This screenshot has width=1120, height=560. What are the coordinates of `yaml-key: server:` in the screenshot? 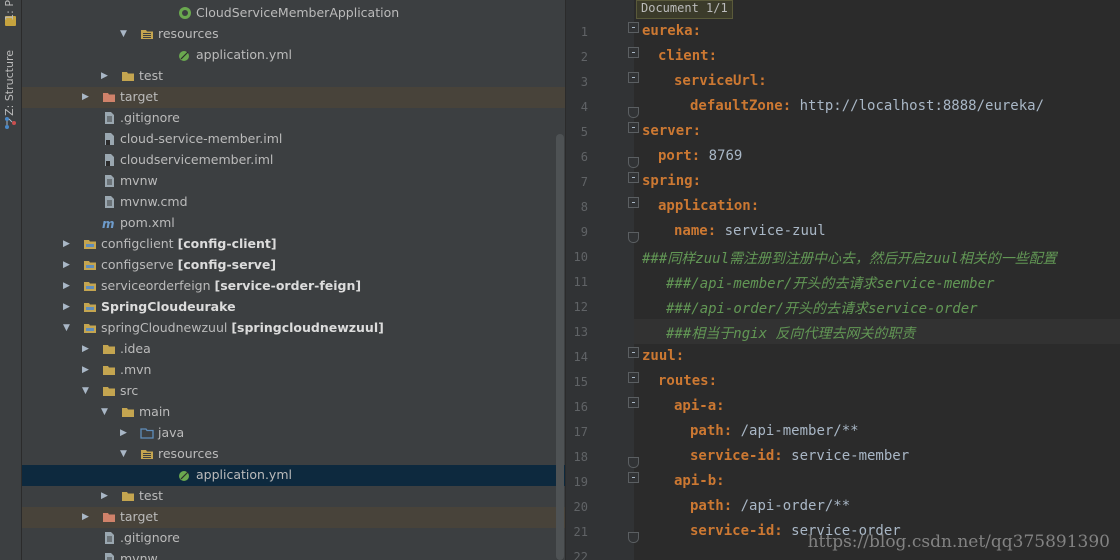 It's located at (672, 131).